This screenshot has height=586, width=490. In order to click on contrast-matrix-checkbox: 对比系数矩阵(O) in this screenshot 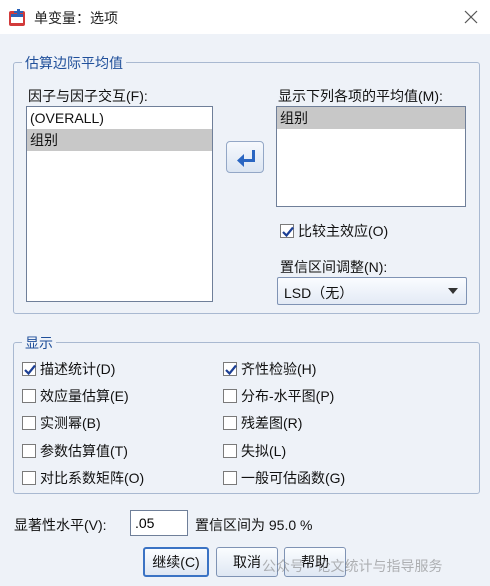, I will do `click(83, 478)`.